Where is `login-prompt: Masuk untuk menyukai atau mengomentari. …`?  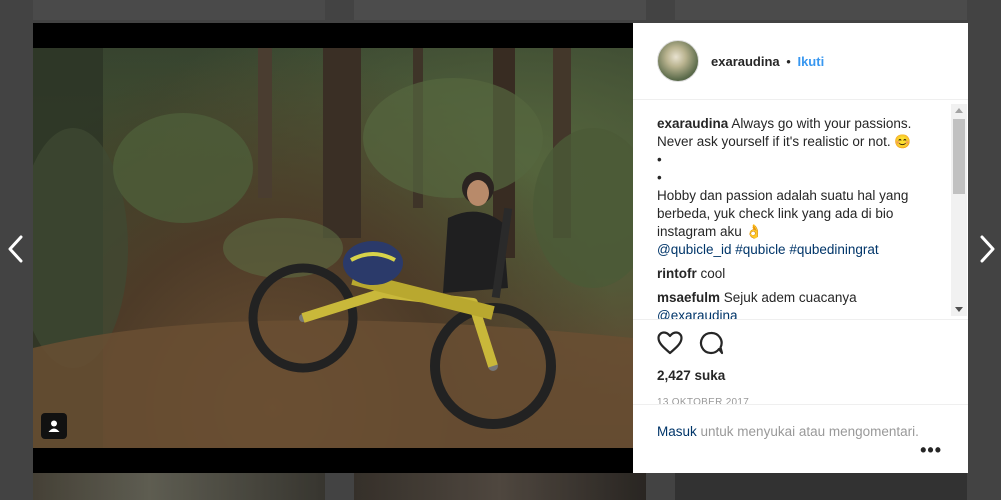 login-prompt: Masuk untuk menyukai atau mengomentari. … is located at coordinates (800, 438).